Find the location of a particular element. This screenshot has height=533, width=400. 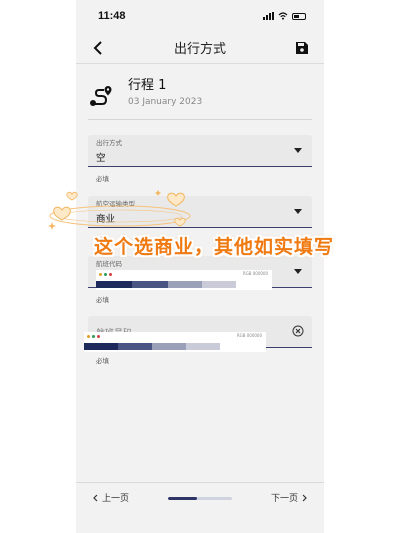

prev-page-button: 上一页 is located at coordinates (110, 497).